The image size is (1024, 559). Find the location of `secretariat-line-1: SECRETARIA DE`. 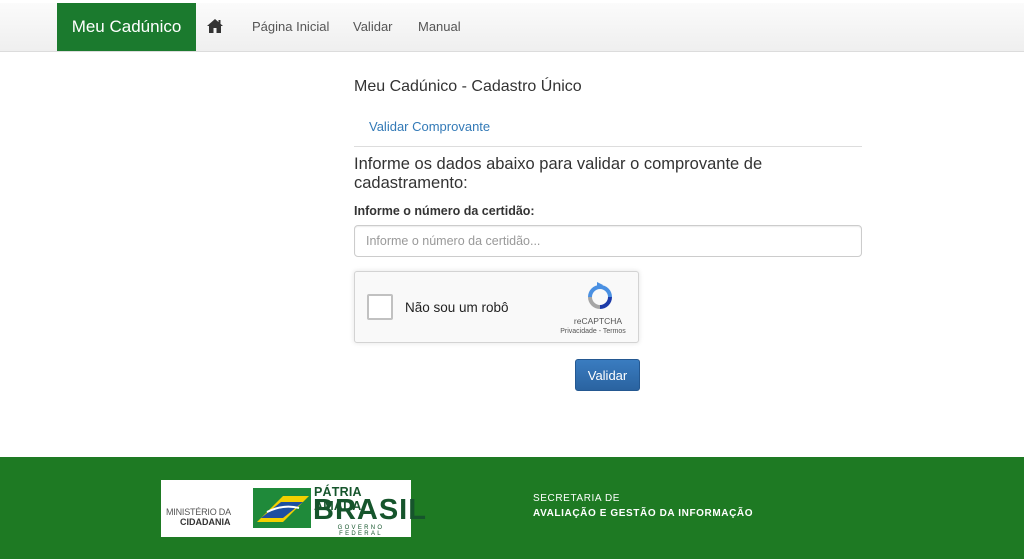

secretariat-line-1: SECRETARIA DE is located at coordinates (577, 498).